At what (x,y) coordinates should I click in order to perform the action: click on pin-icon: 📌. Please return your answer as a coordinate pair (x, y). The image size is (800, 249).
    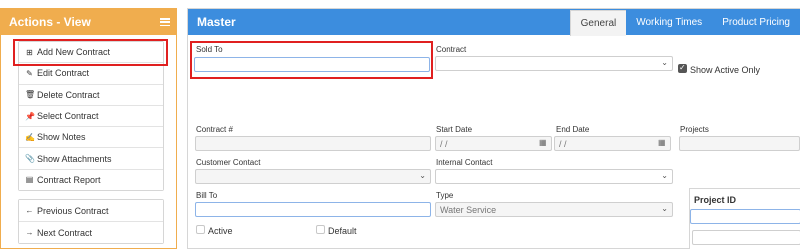
    Looking at the image, I should click on (30, 116).